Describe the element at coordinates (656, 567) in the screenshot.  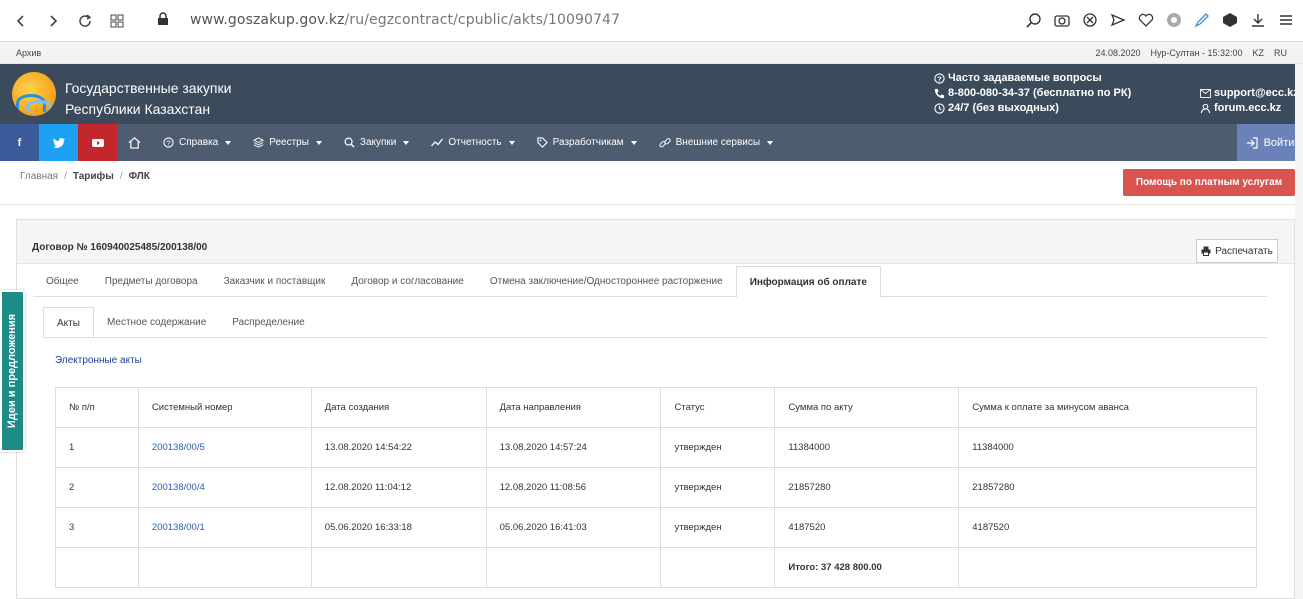
I see `table-total-row: Итого: 37 428 800.00` at that location.